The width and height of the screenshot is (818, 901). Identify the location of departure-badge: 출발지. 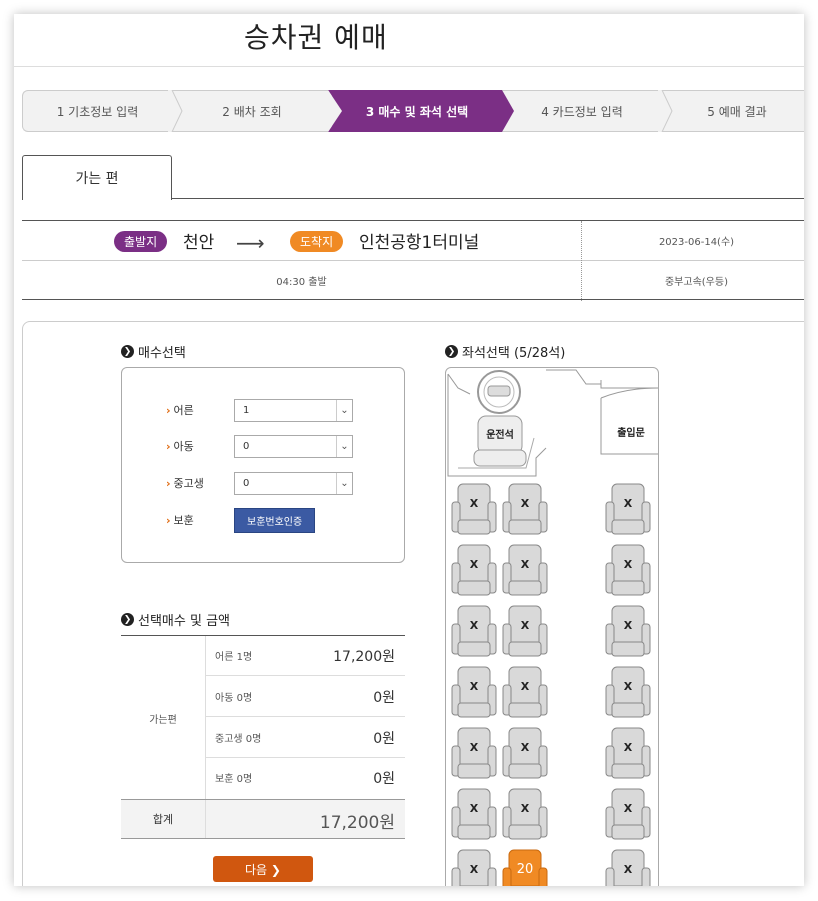
(141, 241).